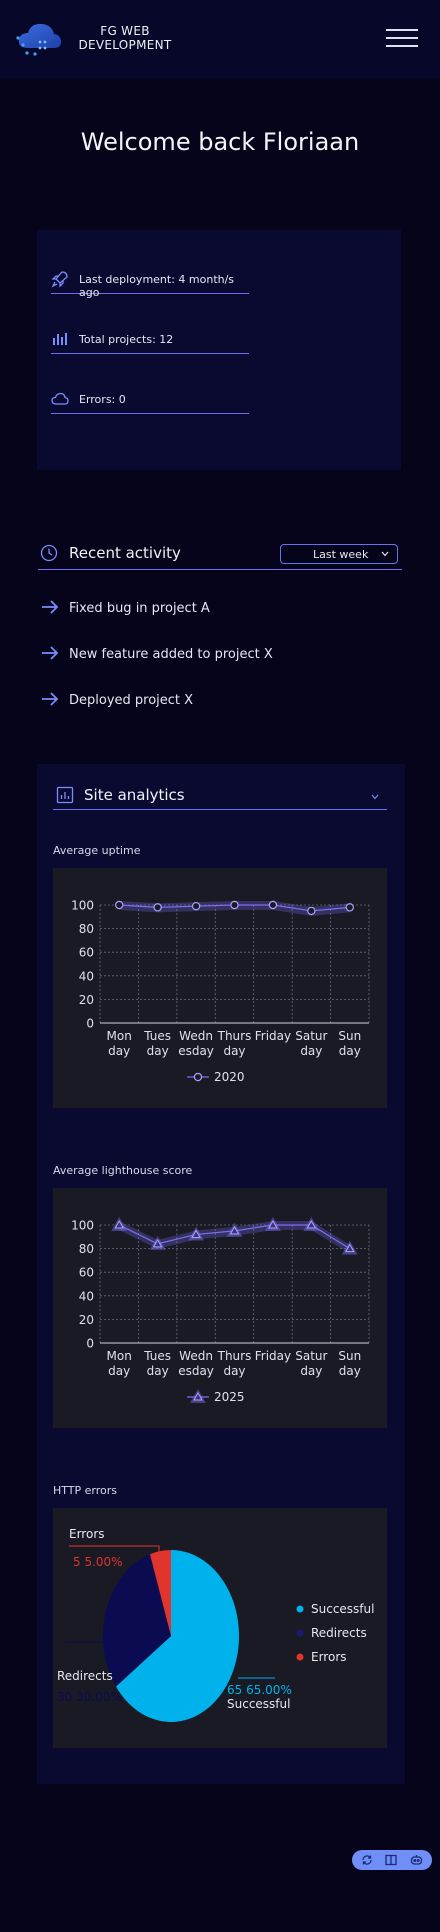  Describe the element at coordinates (416, 1860) in the screenshot. I see `robot-icon` at that location.